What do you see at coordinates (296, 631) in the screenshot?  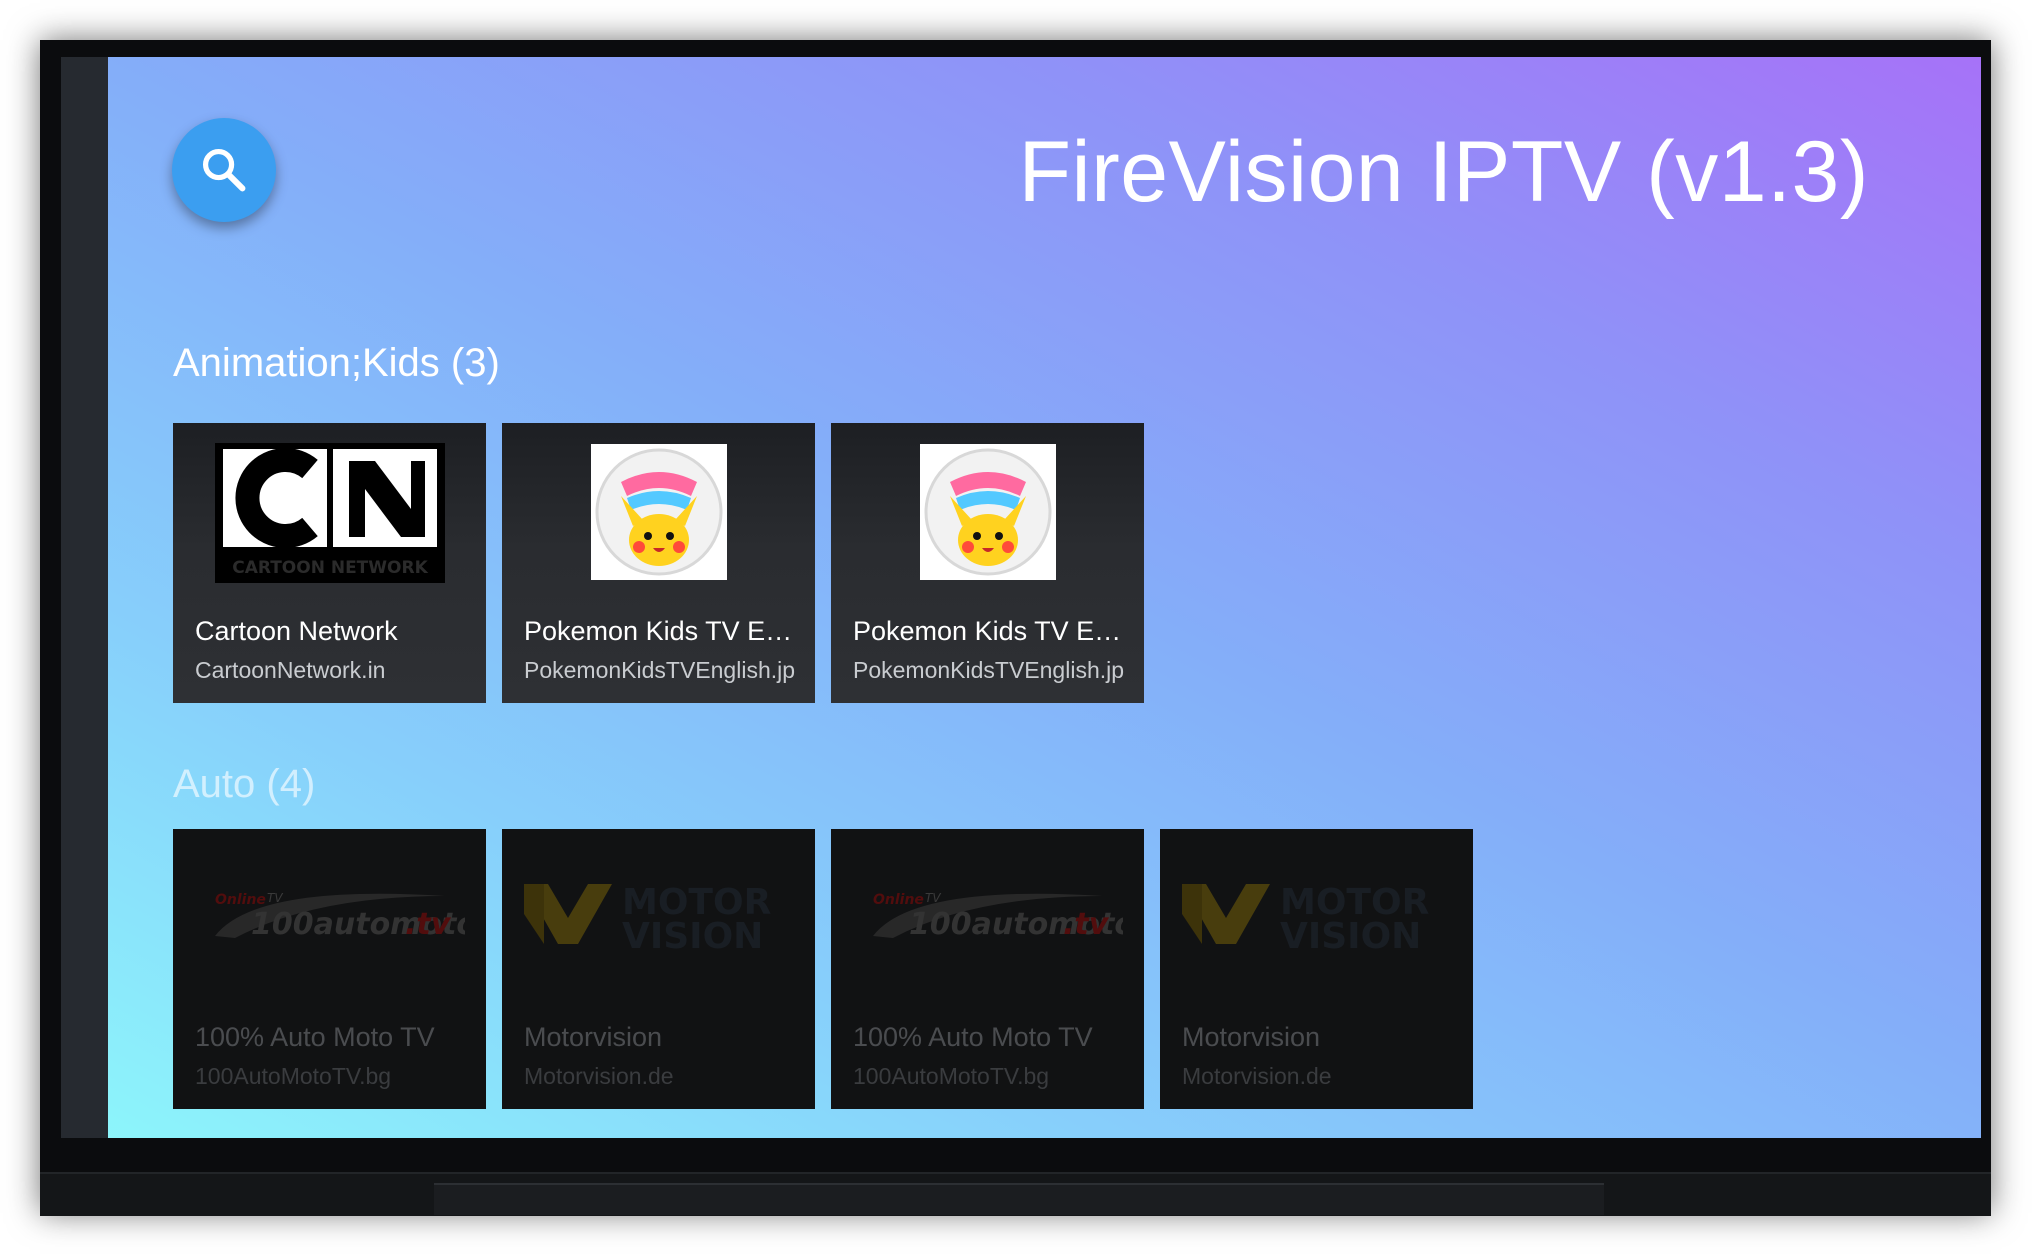 I see `channel-title: Cartoon Network` at bounding box center [296, 631].